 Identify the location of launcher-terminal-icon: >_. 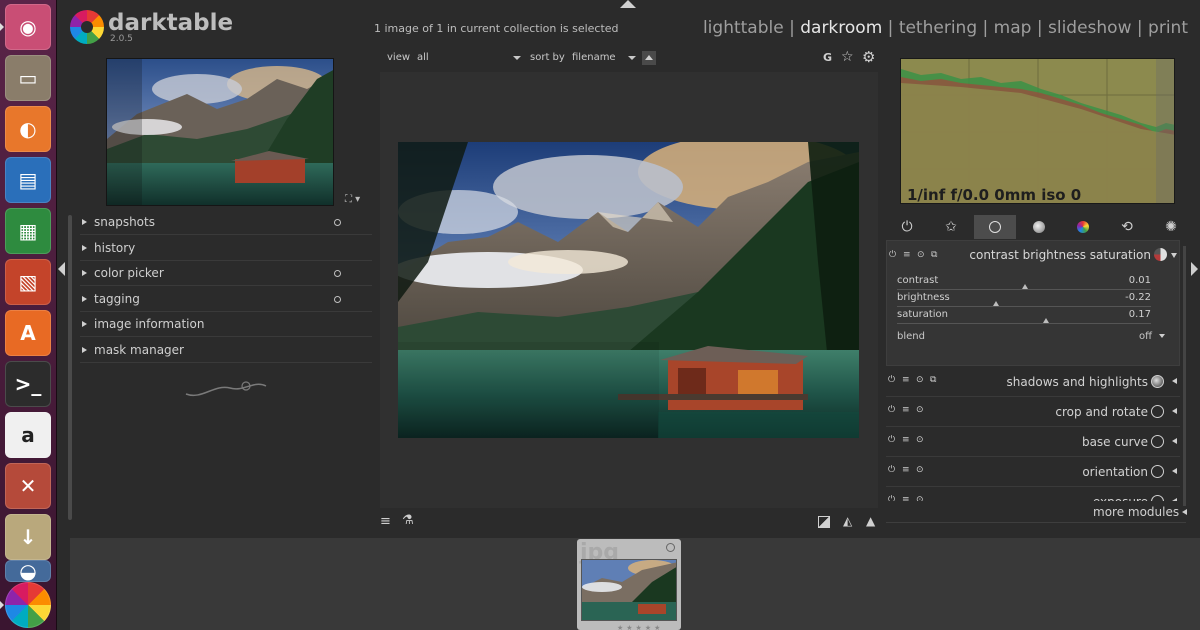
(28, 384).